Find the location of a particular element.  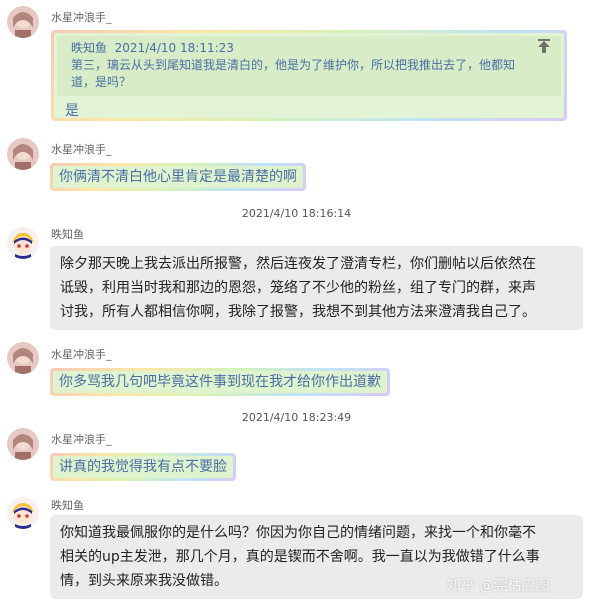

watermark: 知乎 @莞枯应图 is located at coordinates (498, 586).